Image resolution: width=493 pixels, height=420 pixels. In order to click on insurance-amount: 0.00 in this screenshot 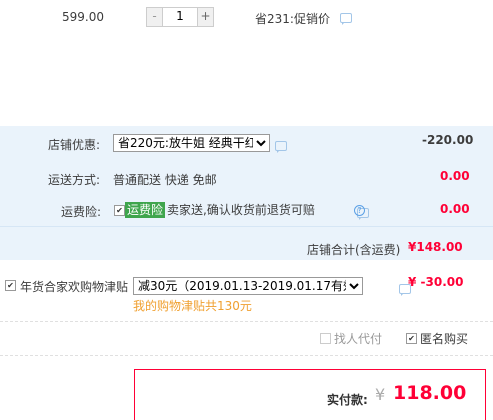, I will do `click(455, 209)`.